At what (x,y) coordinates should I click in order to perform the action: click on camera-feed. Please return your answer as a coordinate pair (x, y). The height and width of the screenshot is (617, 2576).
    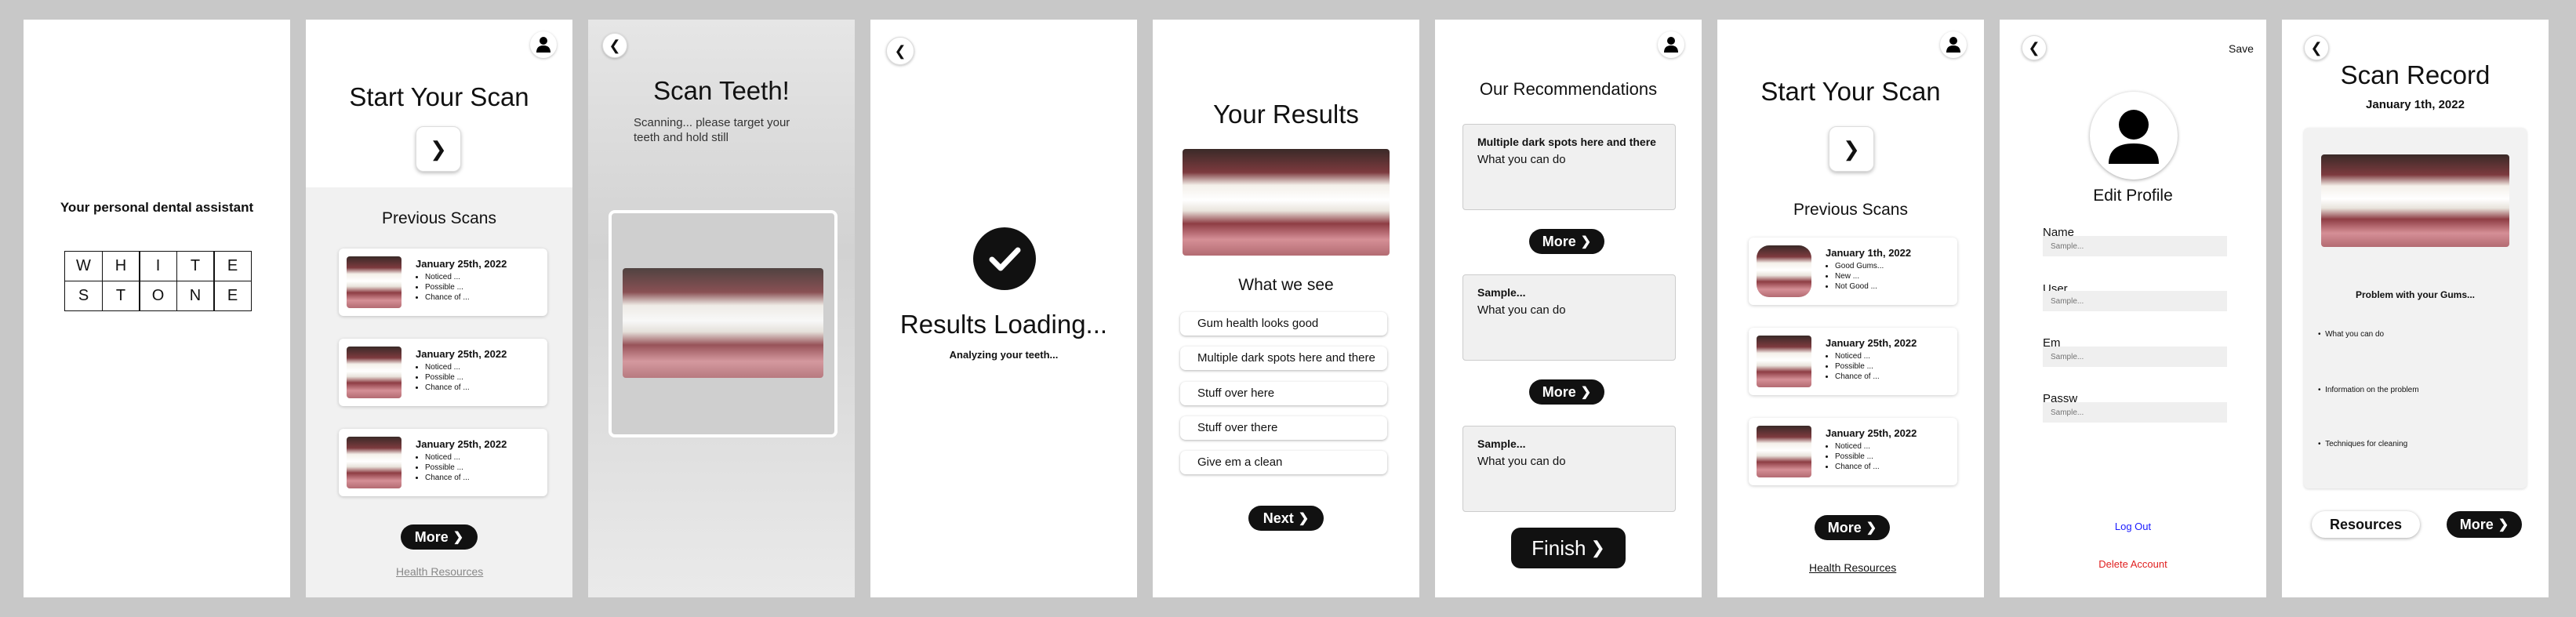
    Looking at the image, I should click on (723, 323).